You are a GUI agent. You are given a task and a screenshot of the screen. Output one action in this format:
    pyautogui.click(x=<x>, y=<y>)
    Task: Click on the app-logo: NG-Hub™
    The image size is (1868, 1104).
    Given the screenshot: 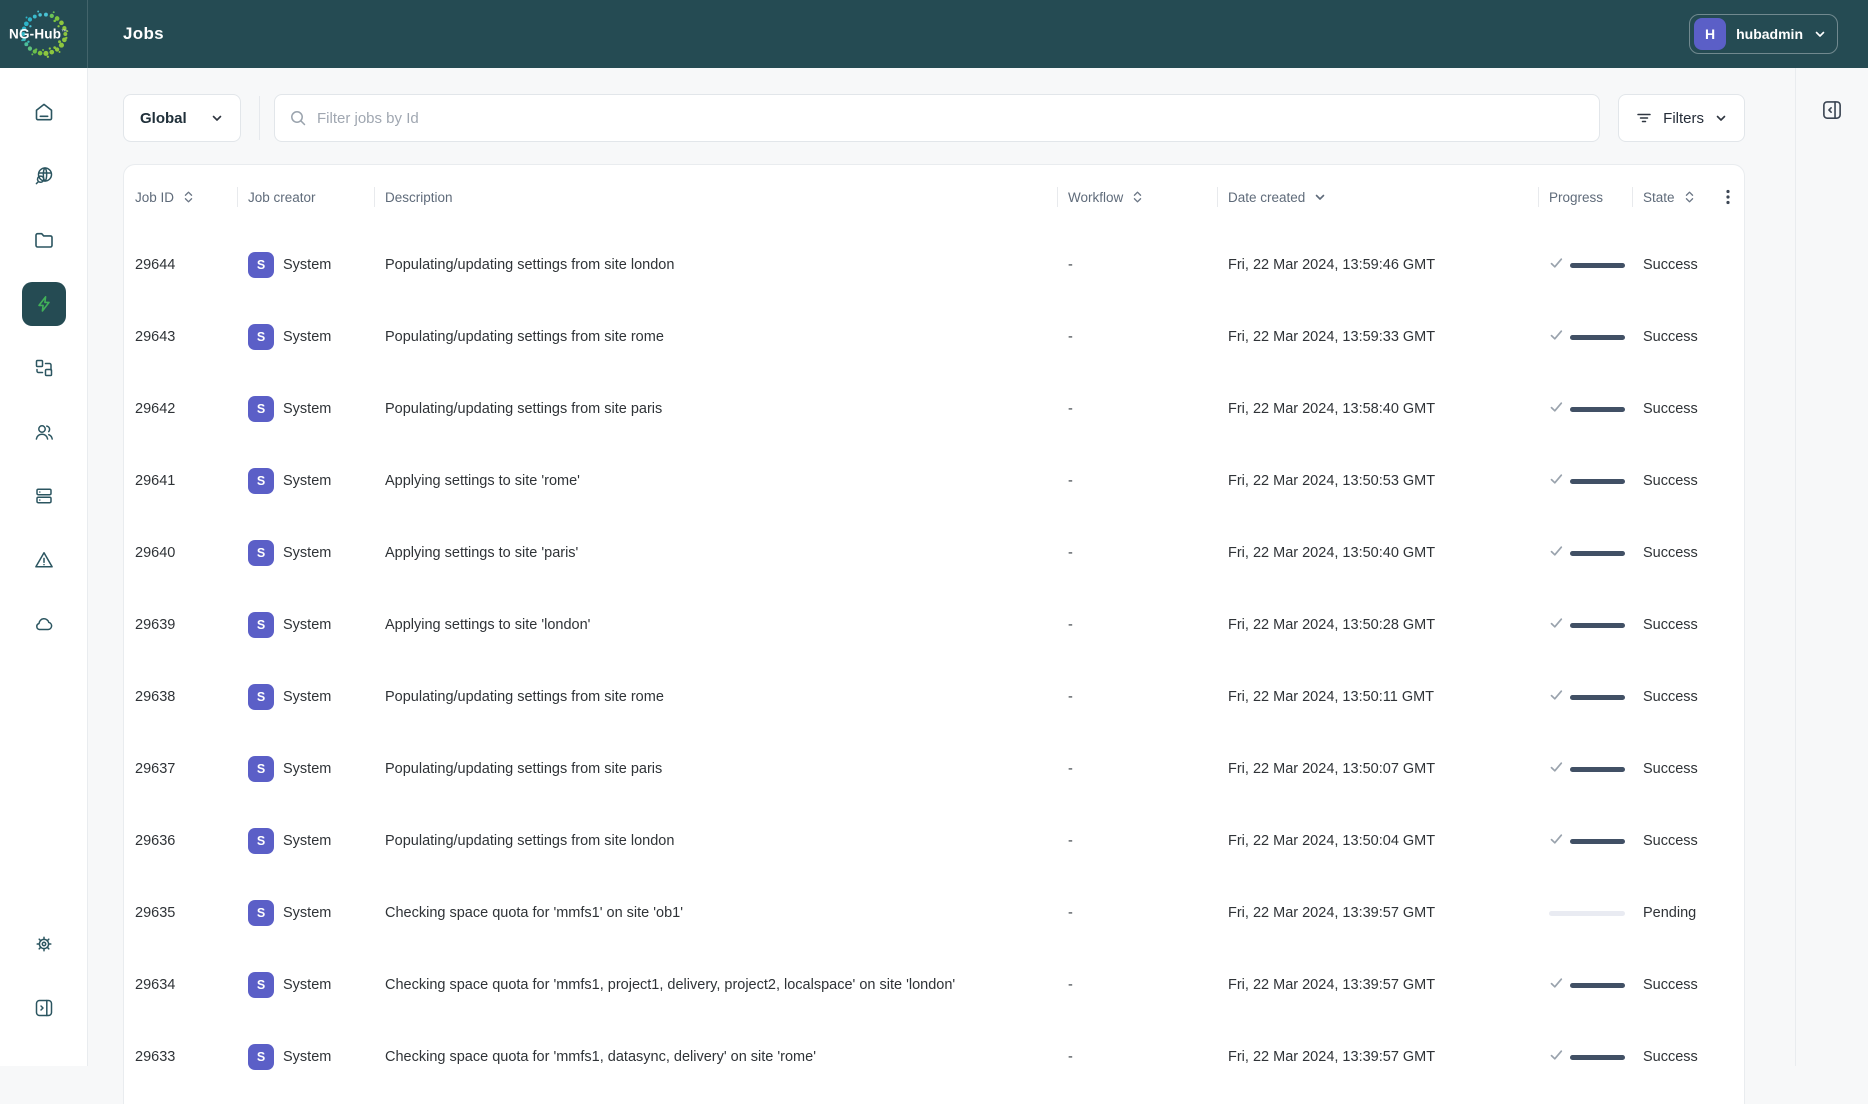 What is the action you would take?
    pyautogui.click(x=44, y=34)
    